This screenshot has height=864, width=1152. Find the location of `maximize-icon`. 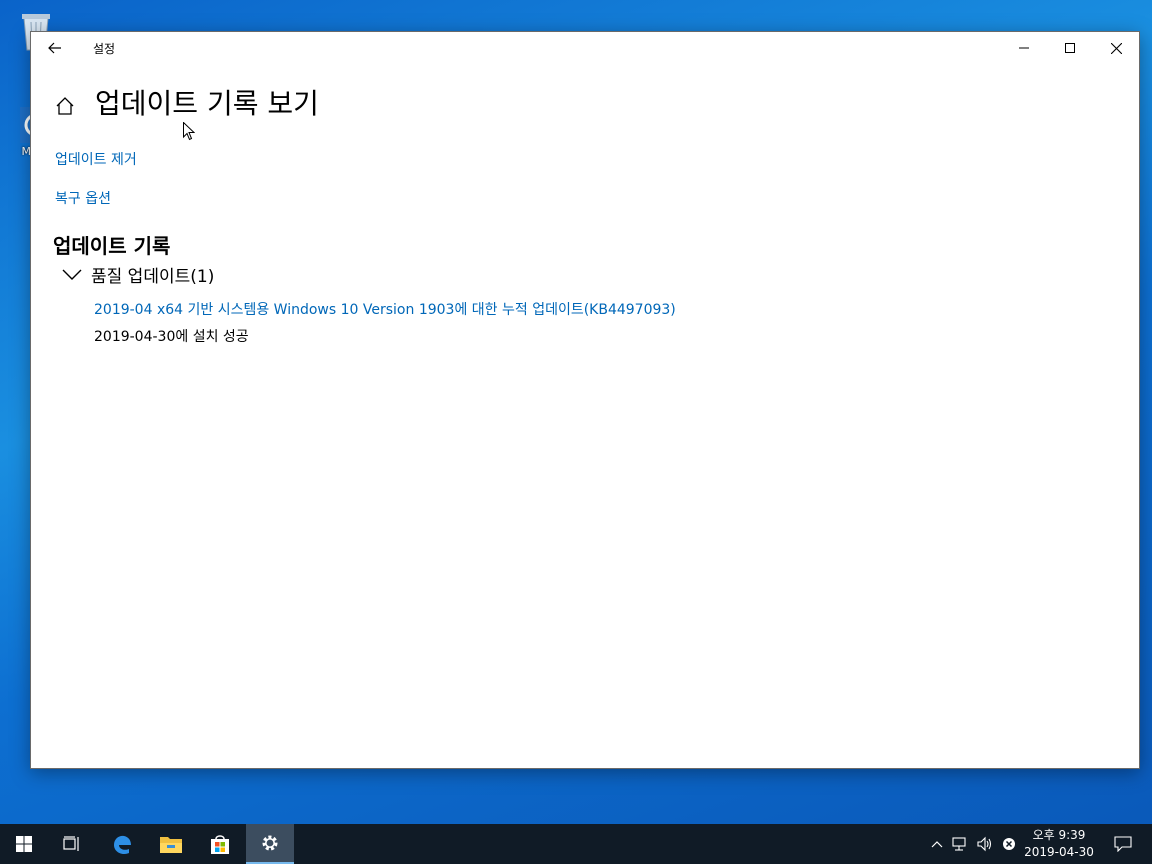

maximize-icon is located at coordinates (1070, 48).